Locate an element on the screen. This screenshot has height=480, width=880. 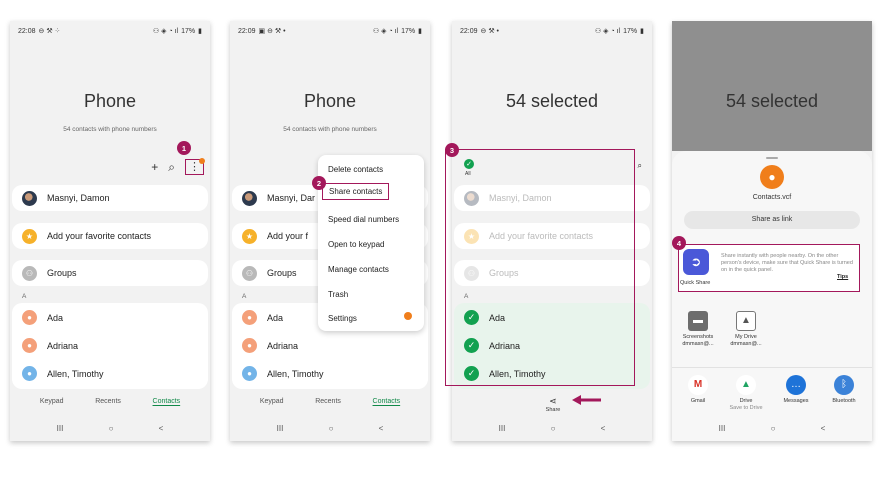
profile-name: Masnyi, Damon is located at coordinates (78, 198).